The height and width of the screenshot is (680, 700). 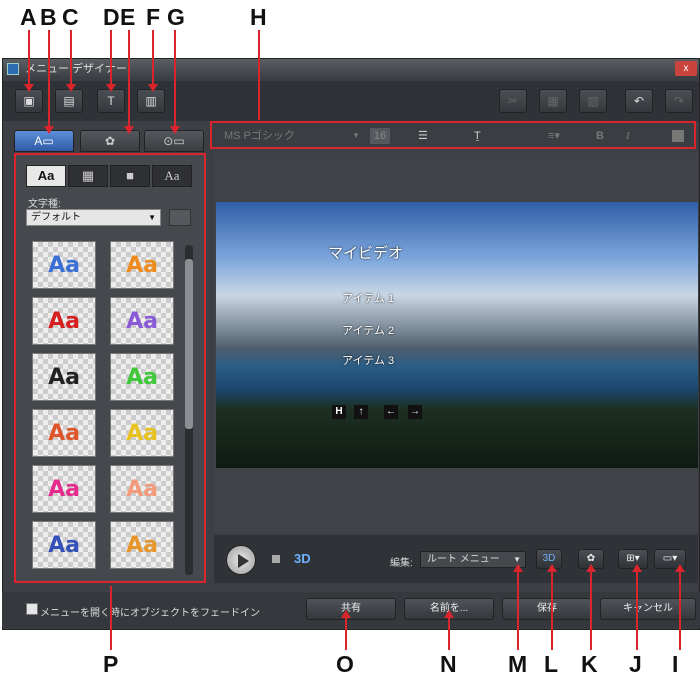 What do you see at coordinates (547, 609) in the screenshot?
I see `save-button: 保存` at bounding box center [547, 609].